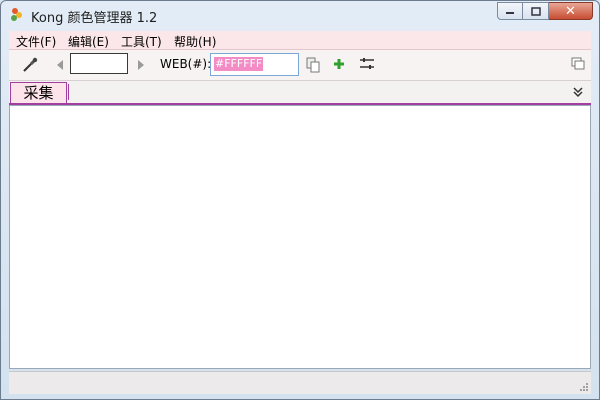 This screenshot has height=400, width=600. I want to click on minimize-icon, so click(510, 13).